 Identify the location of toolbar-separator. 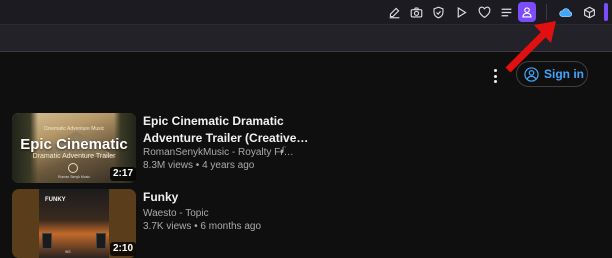
(546, 12).